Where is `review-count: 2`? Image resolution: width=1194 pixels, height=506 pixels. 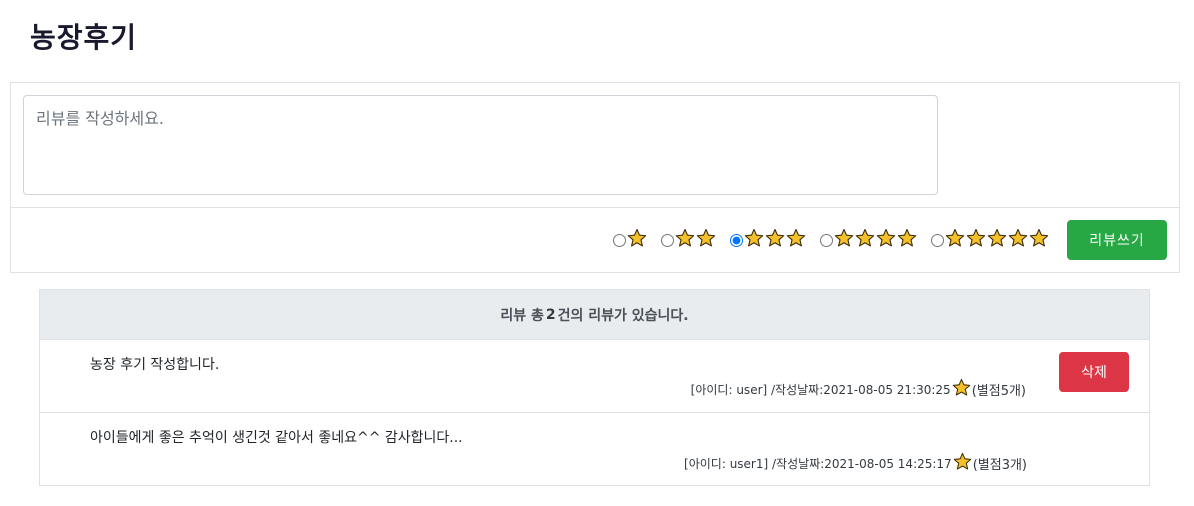
review-count: 2 is located at coordinates (550, 314).